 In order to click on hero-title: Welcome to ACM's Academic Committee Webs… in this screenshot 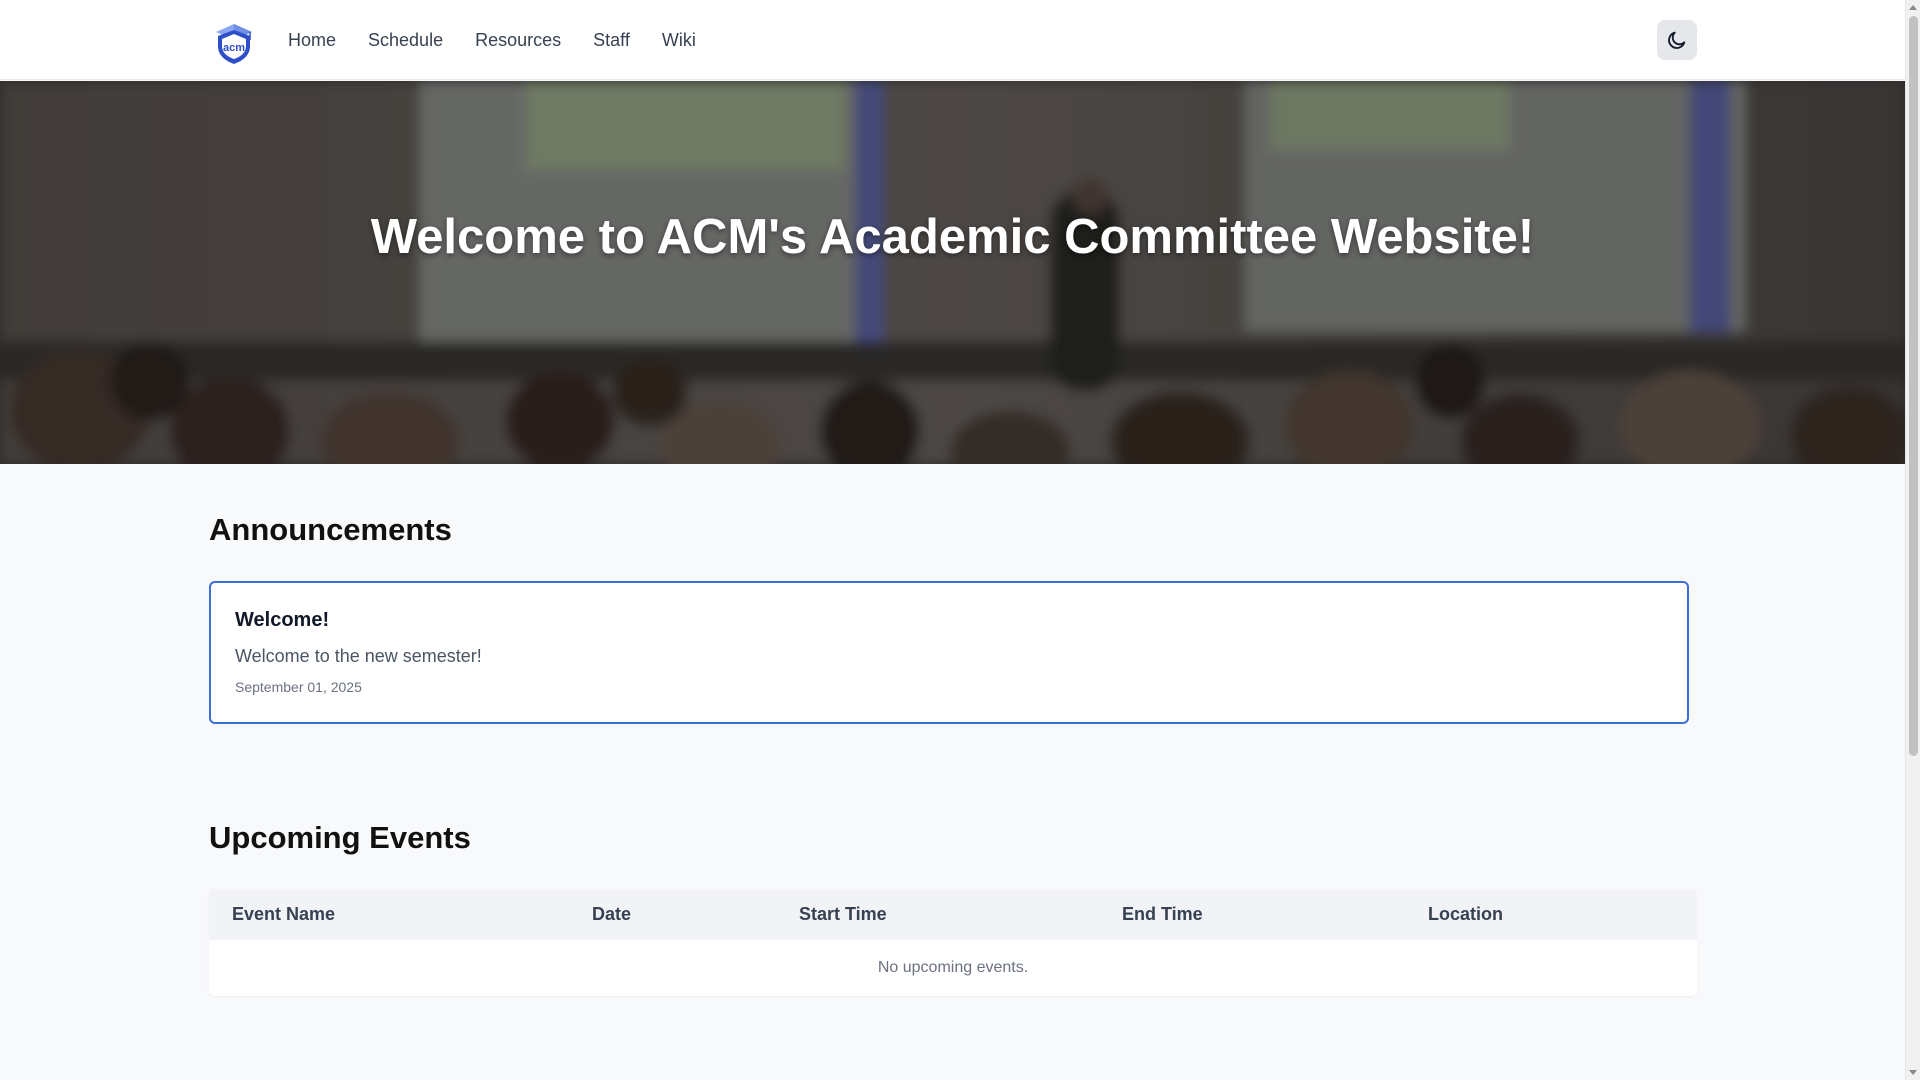, I will do `click(952, 236)`.